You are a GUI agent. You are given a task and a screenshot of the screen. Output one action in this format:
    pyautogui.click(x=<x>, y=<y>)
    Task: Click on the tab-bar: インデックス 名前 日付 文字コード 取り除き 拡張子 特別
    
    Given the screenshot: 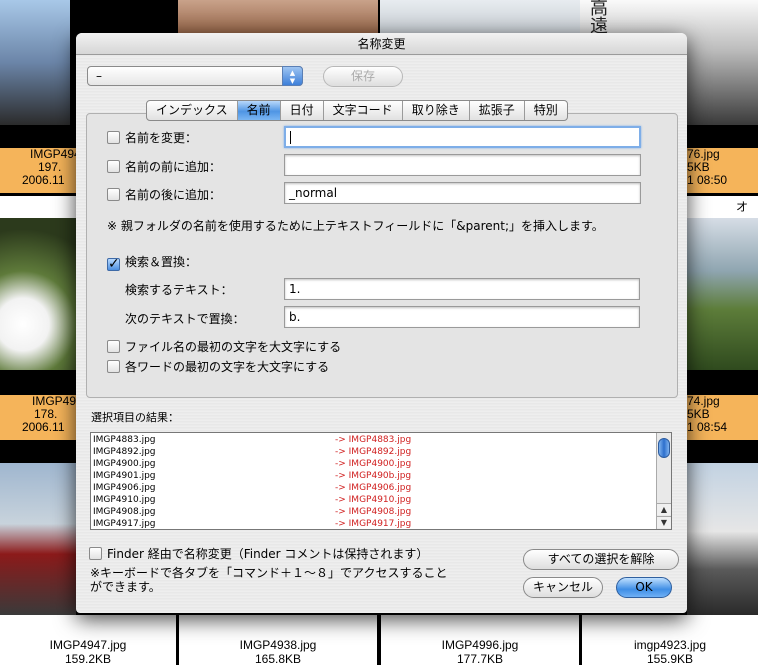 What is the action you would take?
    pyautogui.click(x=357, y=110)
    